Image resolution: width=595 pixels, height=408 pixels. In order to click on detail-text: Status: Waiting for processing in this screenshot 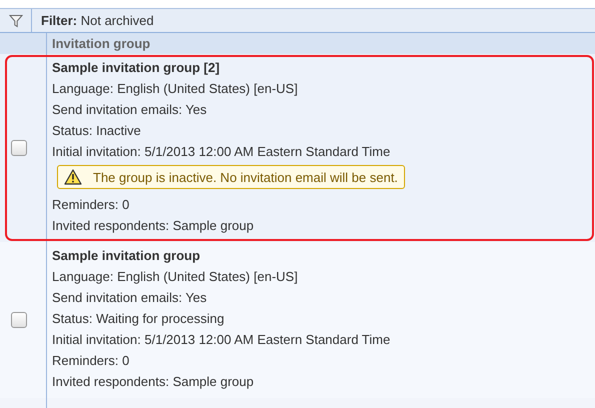, I will do `click(139, 319)`.